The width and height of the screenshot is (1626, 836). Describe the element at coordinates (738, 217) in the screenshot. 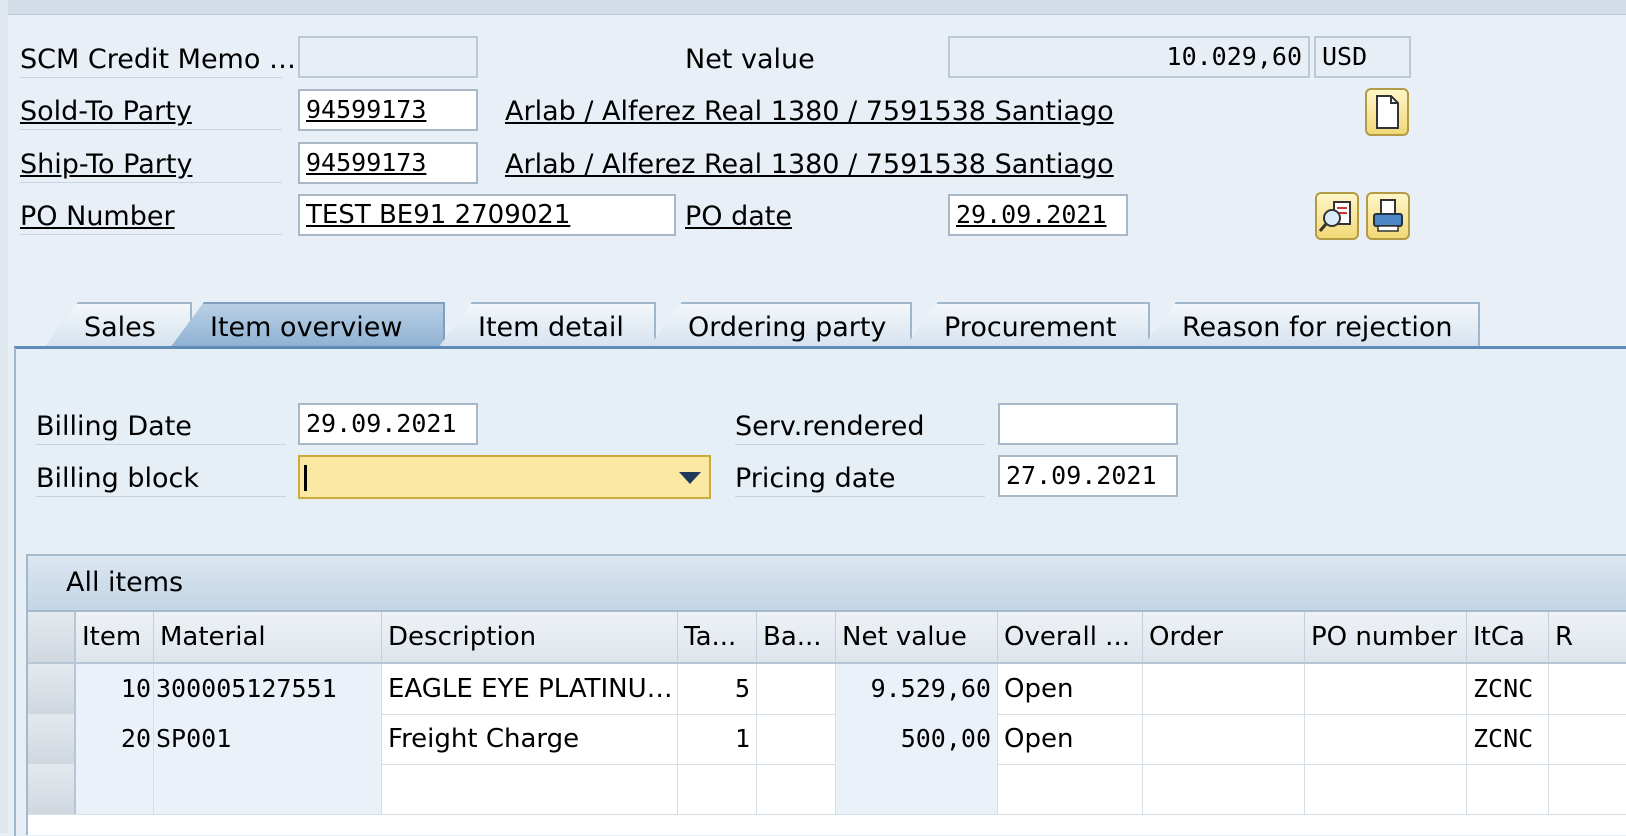

I see `po-date-label: PO date` at that location.